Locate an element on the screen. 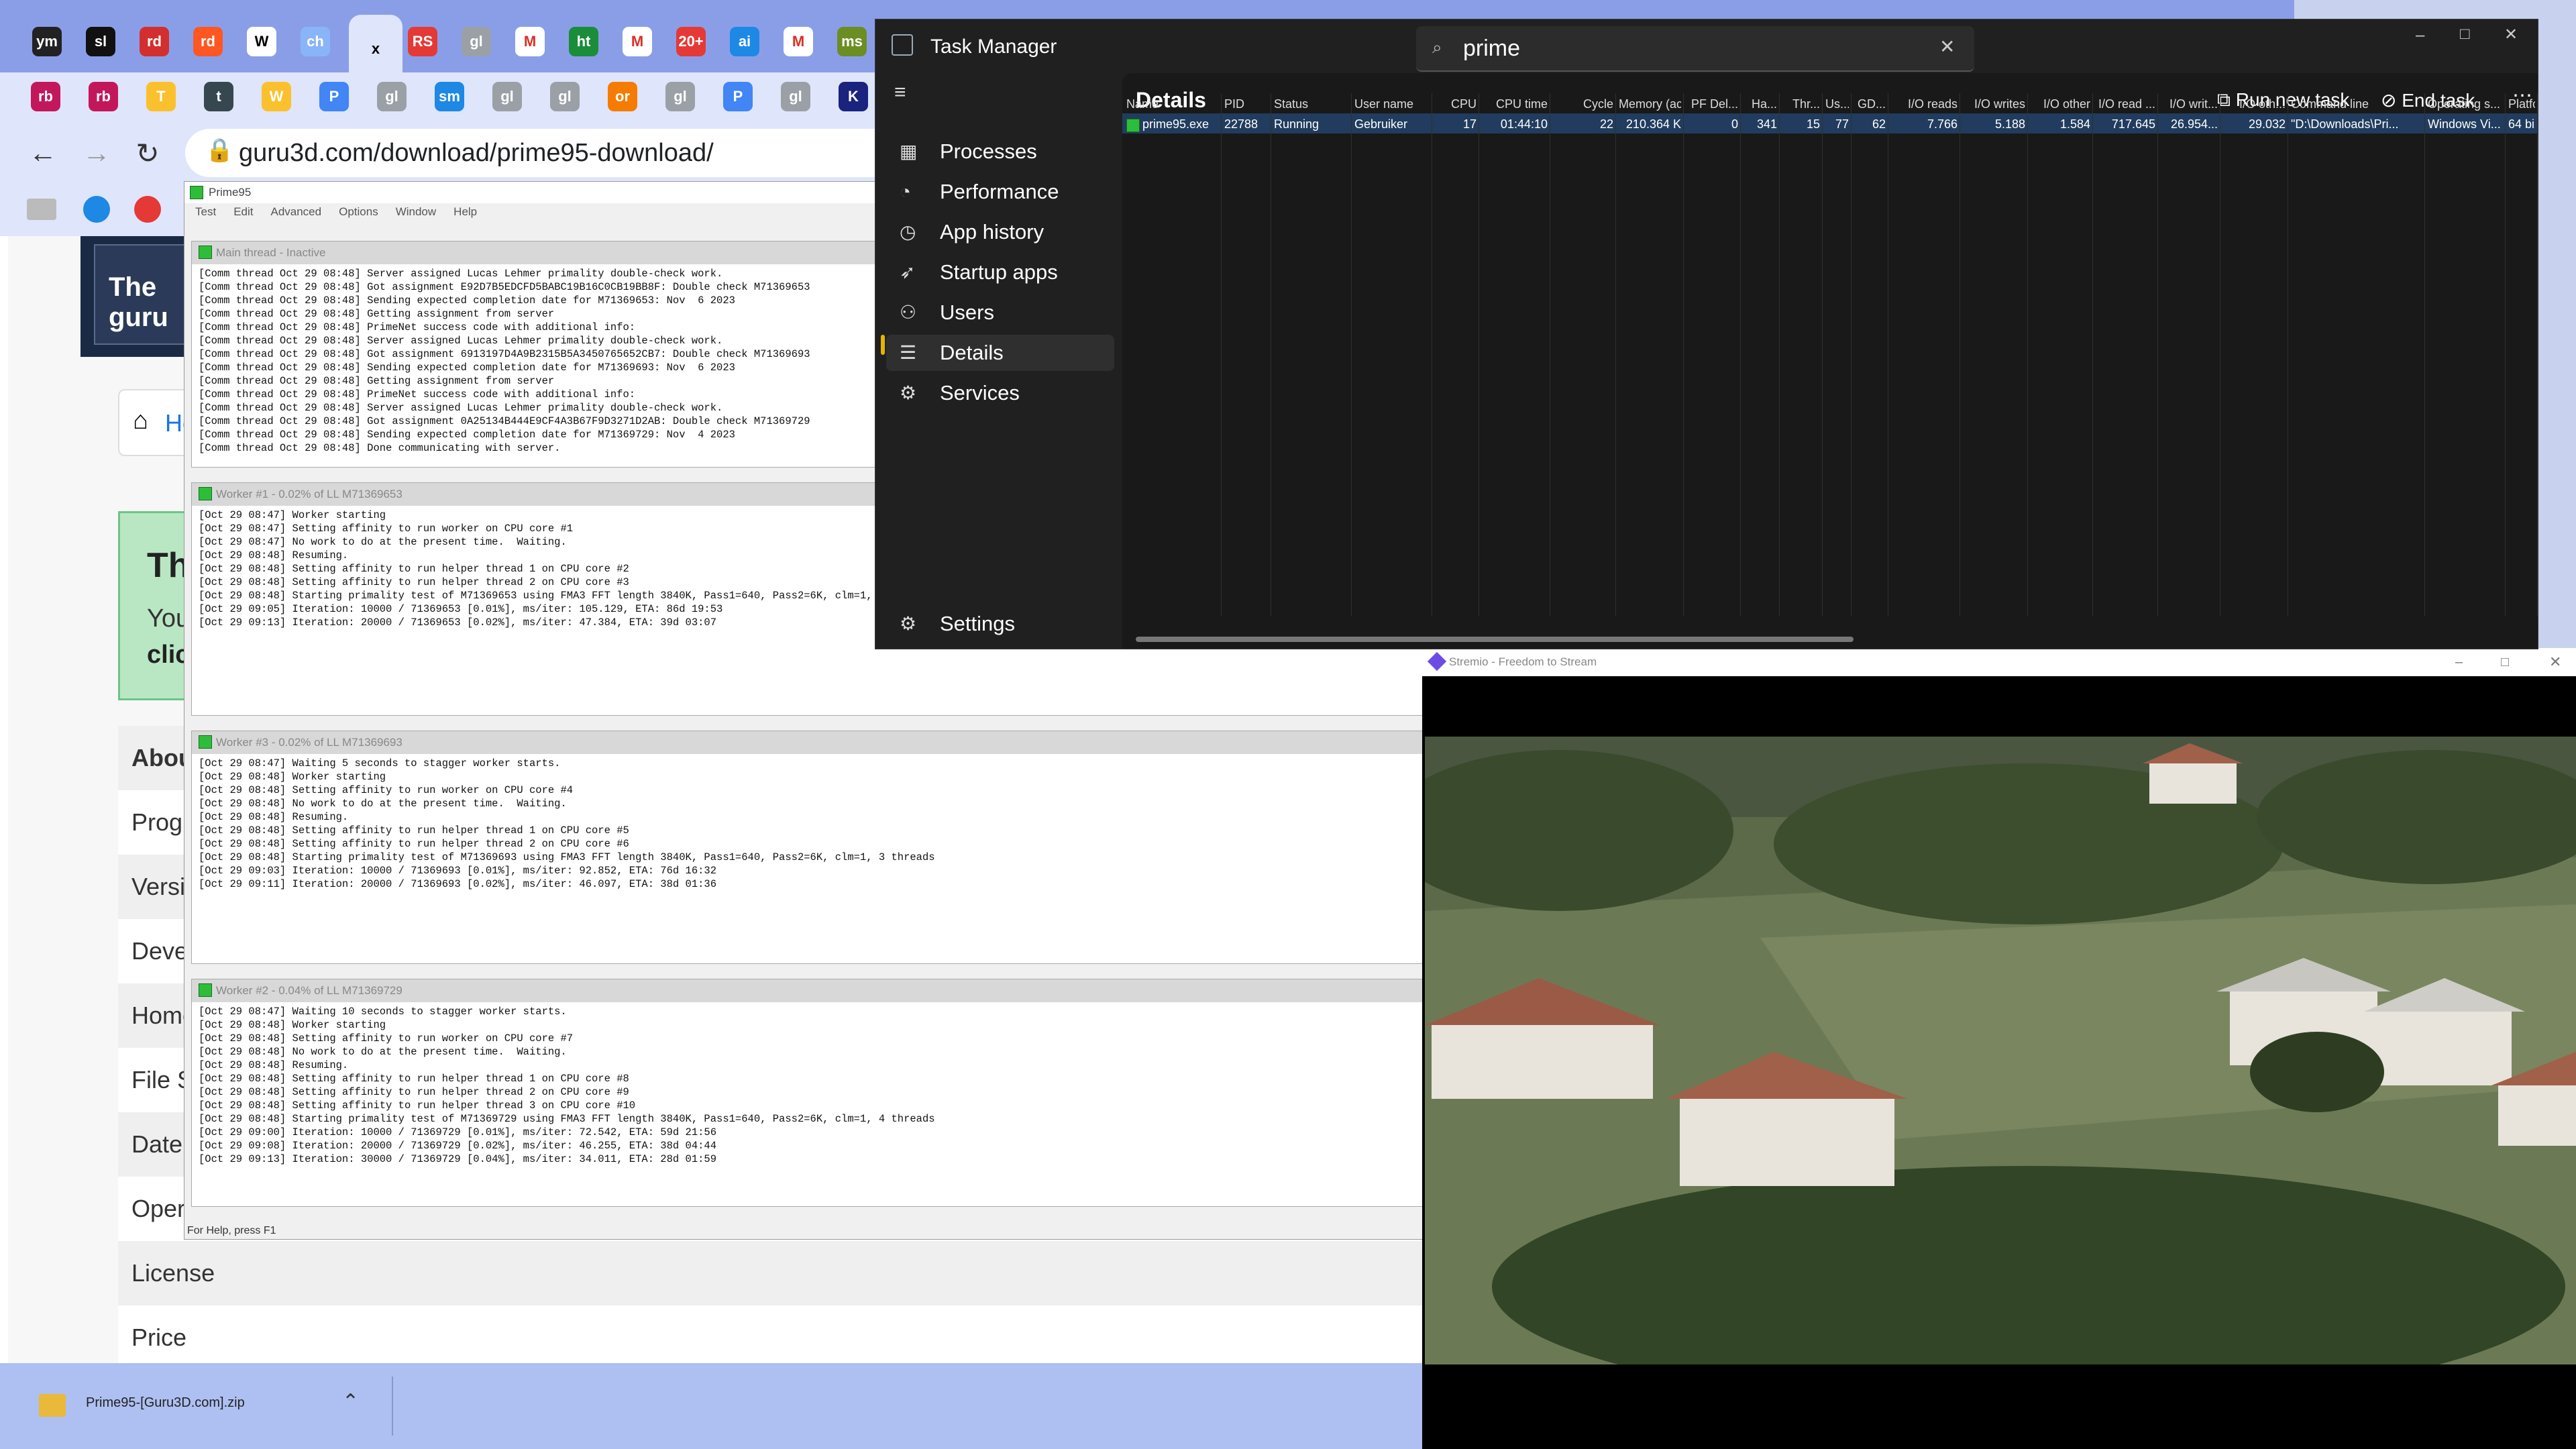  column-header: I/O other is located at coordinates (2060, 104).